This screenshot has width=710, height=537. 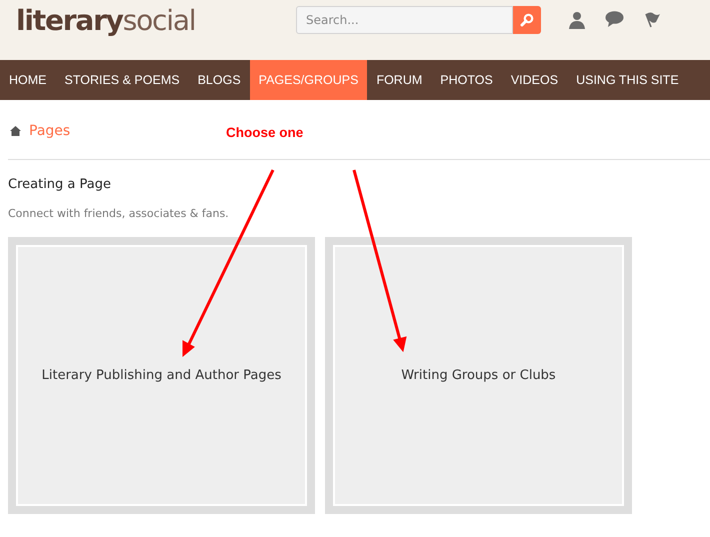 What do you see at coordinates (122, 80) in the screenshot?
I see `nav-tab: STORIES & POEMS` at bounding box center [122, 80].